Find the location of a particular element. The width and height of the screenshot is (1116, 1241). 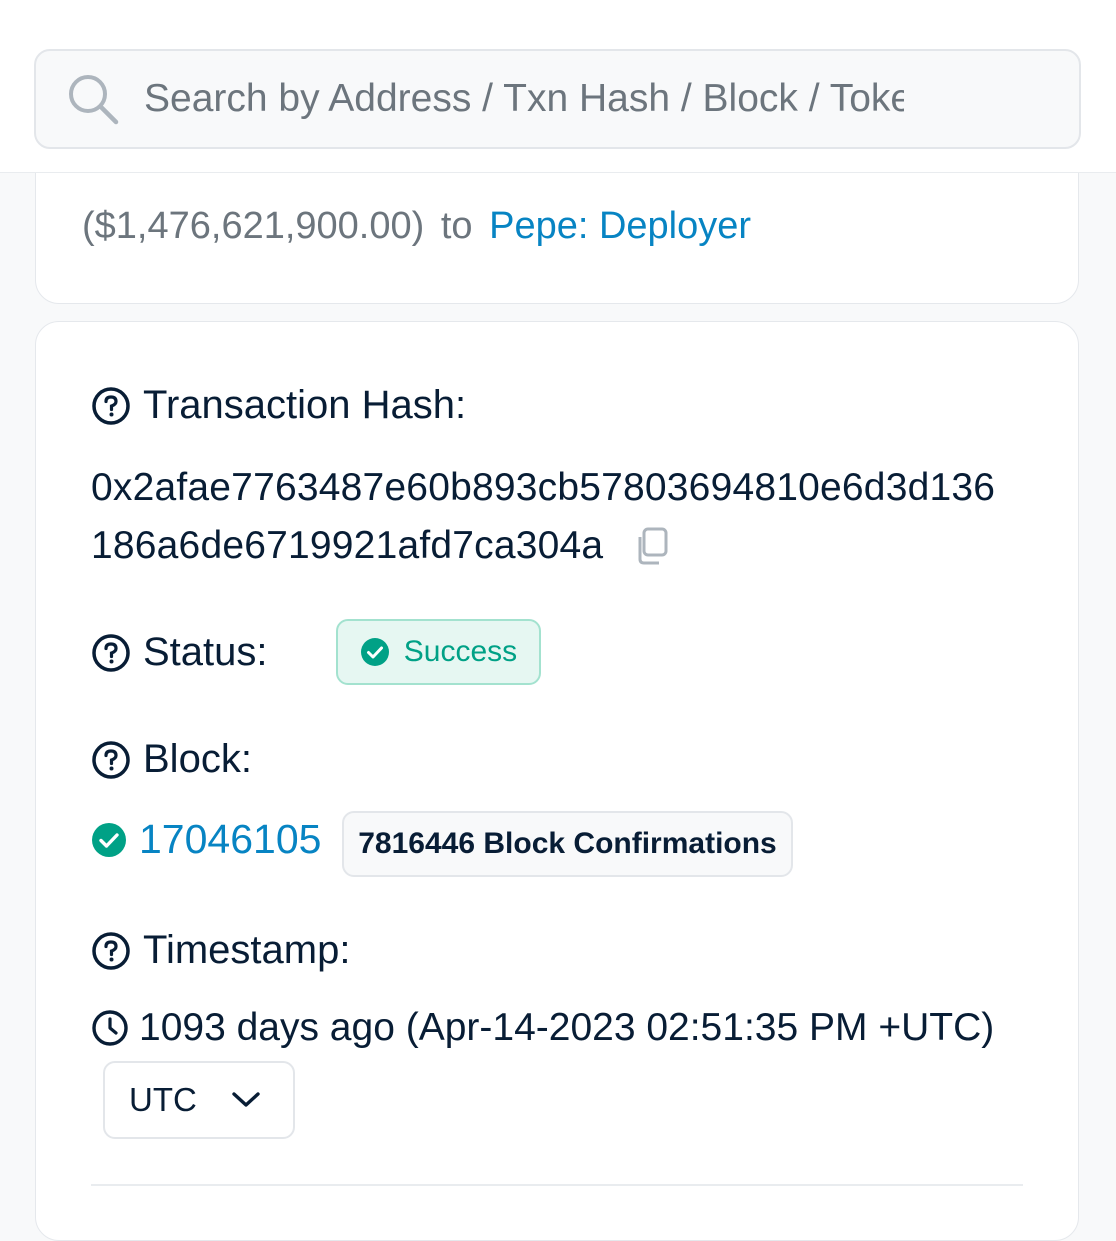

timestamp-label: Timestamp: is located at coordinates (220, 950).